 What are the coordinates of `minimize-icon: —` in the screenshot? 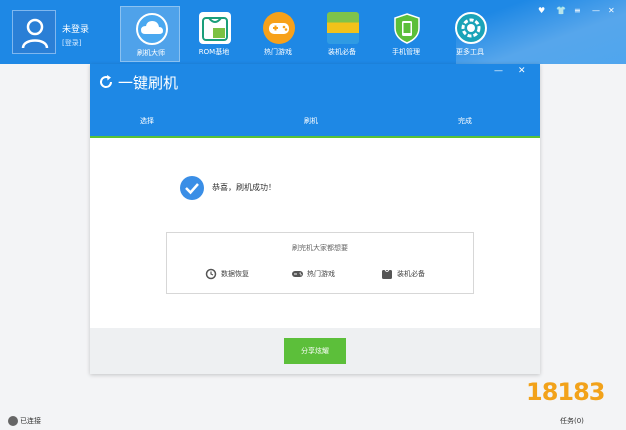 It's located at (596, 10).